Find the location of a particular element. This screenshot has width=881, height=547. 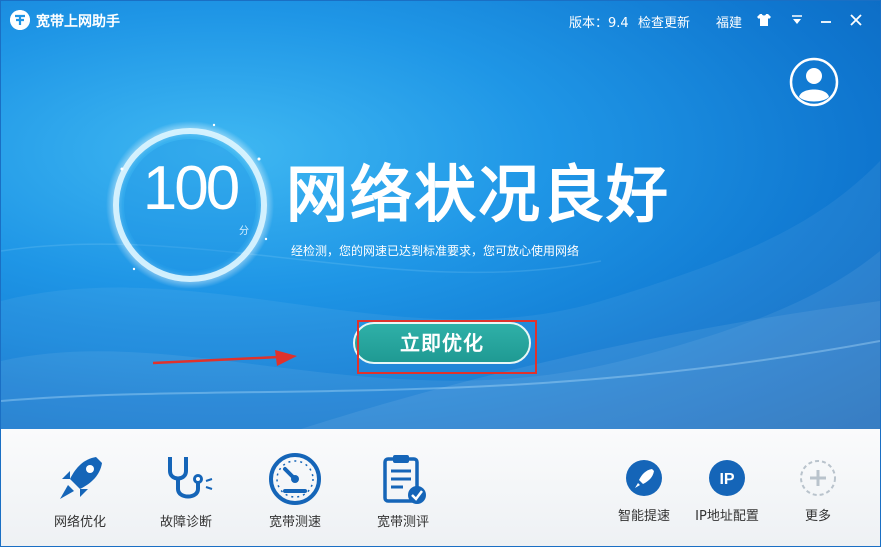

tool-speed-test: 宽带测速 is located at coordinates (295, 489).